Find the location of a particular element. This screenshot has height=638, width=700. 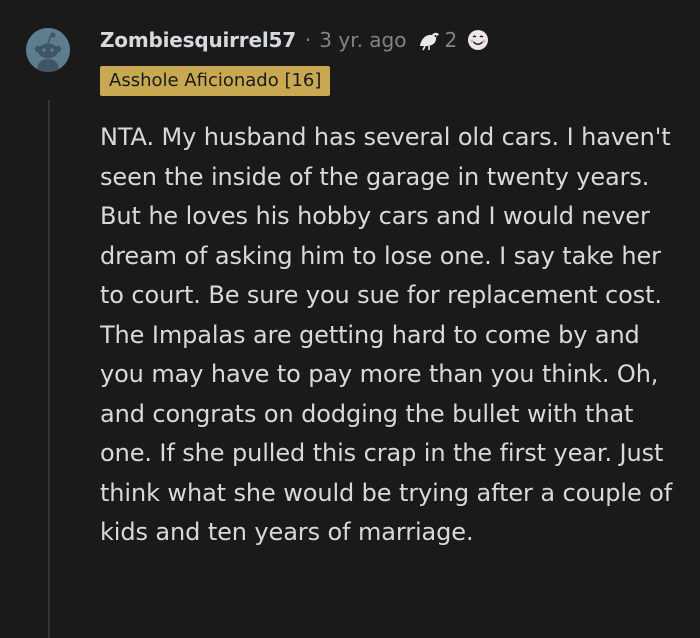

snoo-avatar-icon is located at coordinates (48, 50).